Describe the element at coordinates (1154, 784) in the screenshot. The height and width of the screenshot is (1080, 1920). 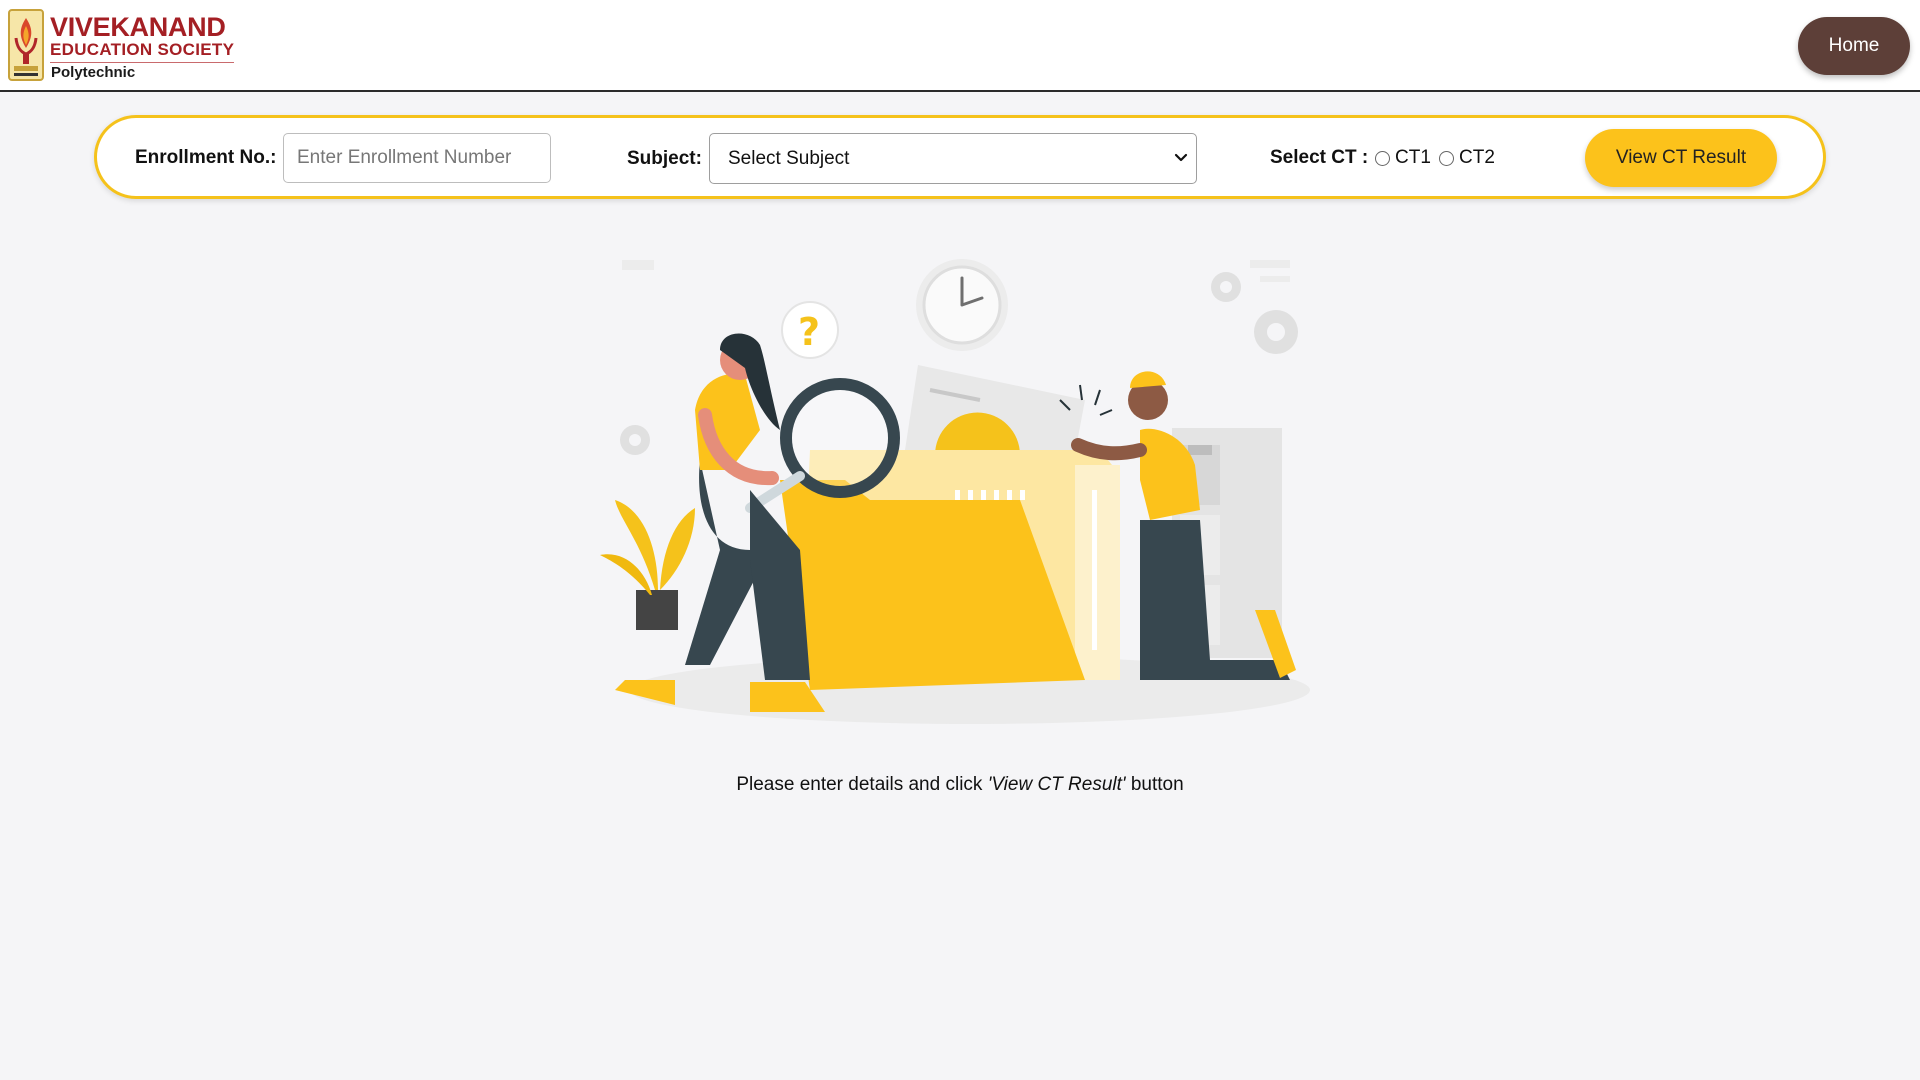
I see `instruction-suffix: button` at that location.